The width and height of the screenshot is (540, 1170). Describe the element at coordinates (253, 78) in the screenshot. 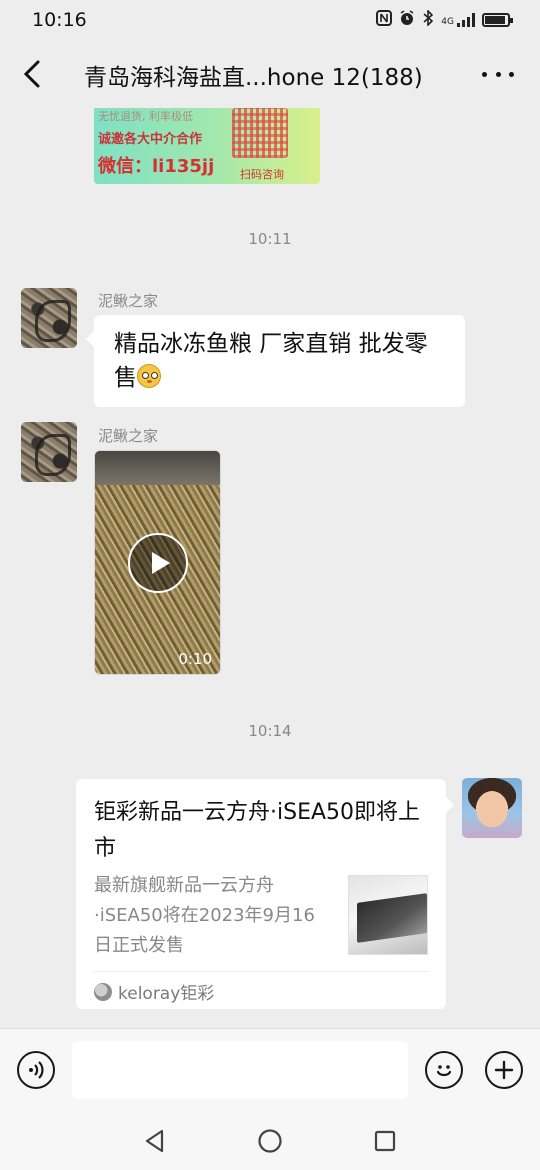

I see `chat-title: 青岛海科海盐直...hone 12(188)` at that location.